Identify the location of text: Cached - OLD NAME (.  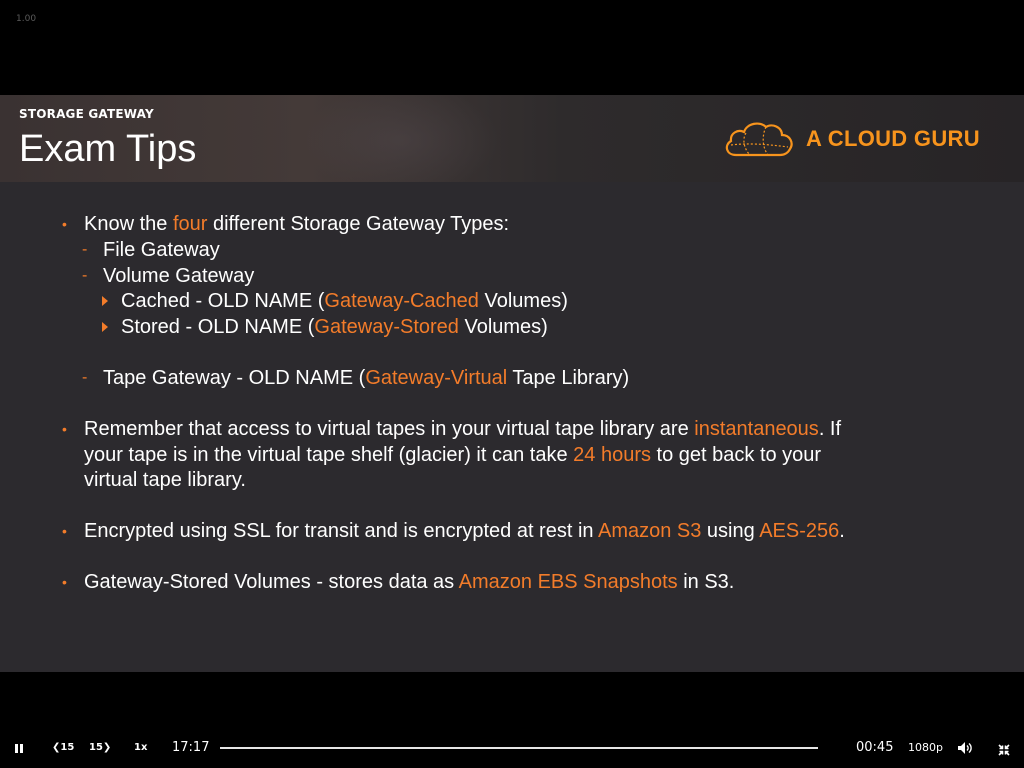
(223, 301).